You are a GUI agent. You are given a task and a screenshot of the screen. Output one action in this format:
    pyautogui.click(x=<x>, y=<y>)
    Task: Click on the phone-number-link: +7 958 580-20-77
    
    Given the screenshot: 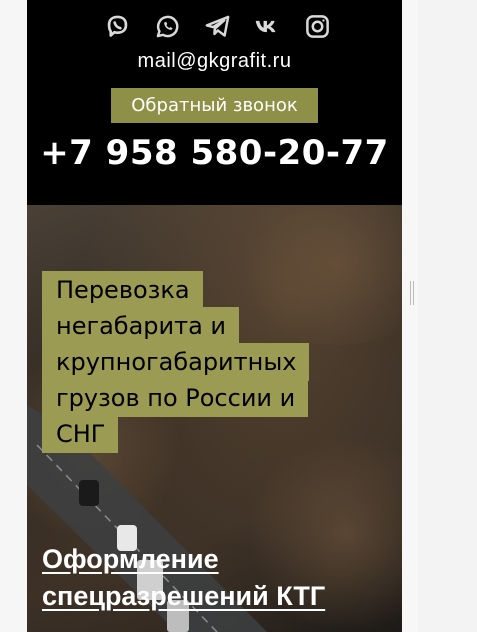 What is the action you would take?
    pyautogui.click(x=214, y=153)
    